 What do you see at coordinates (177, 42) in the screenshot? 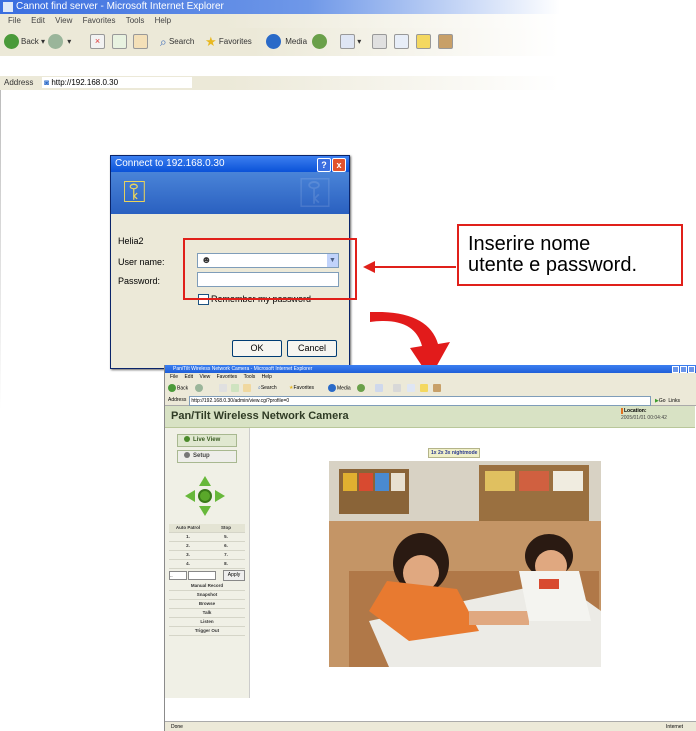
I see `search-button: ⌕ Search` at bounding box center [177, 42].